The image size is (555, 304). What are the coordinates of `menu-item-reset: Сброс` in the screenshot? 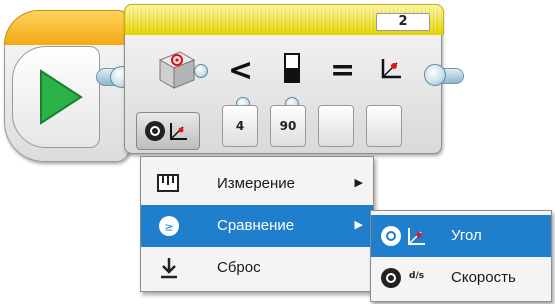 It's located at (257, 268).